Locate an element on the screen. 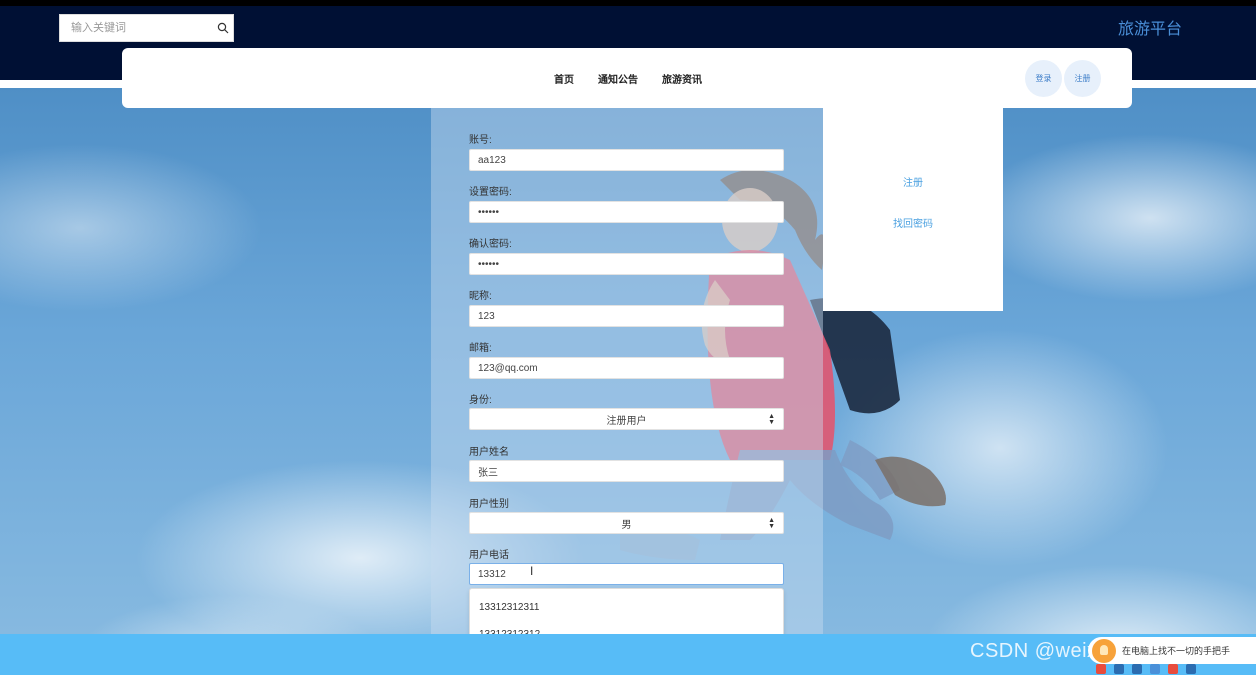  email-label: 邮箱: is located at coordinates (480, 348).